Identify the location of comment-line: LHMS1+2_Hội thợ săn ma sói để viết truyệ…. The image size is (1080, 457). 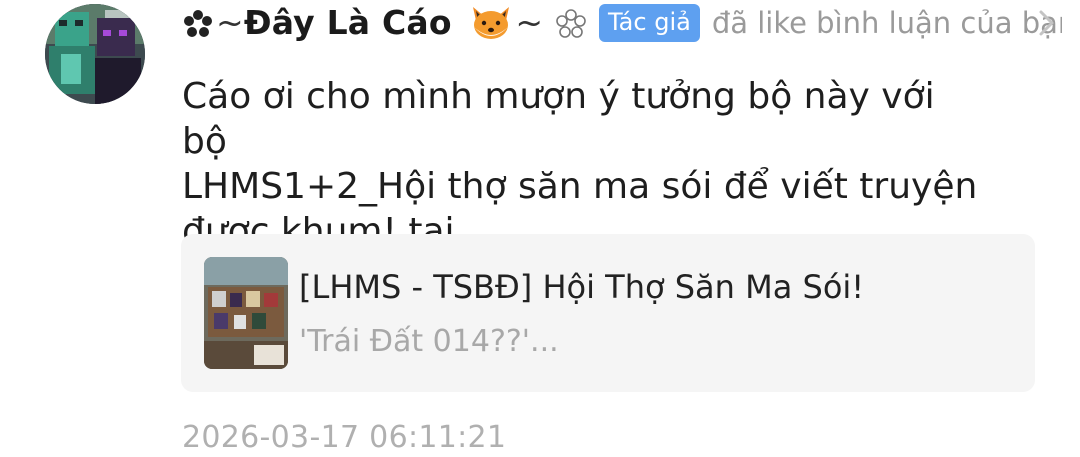
(580, 186).